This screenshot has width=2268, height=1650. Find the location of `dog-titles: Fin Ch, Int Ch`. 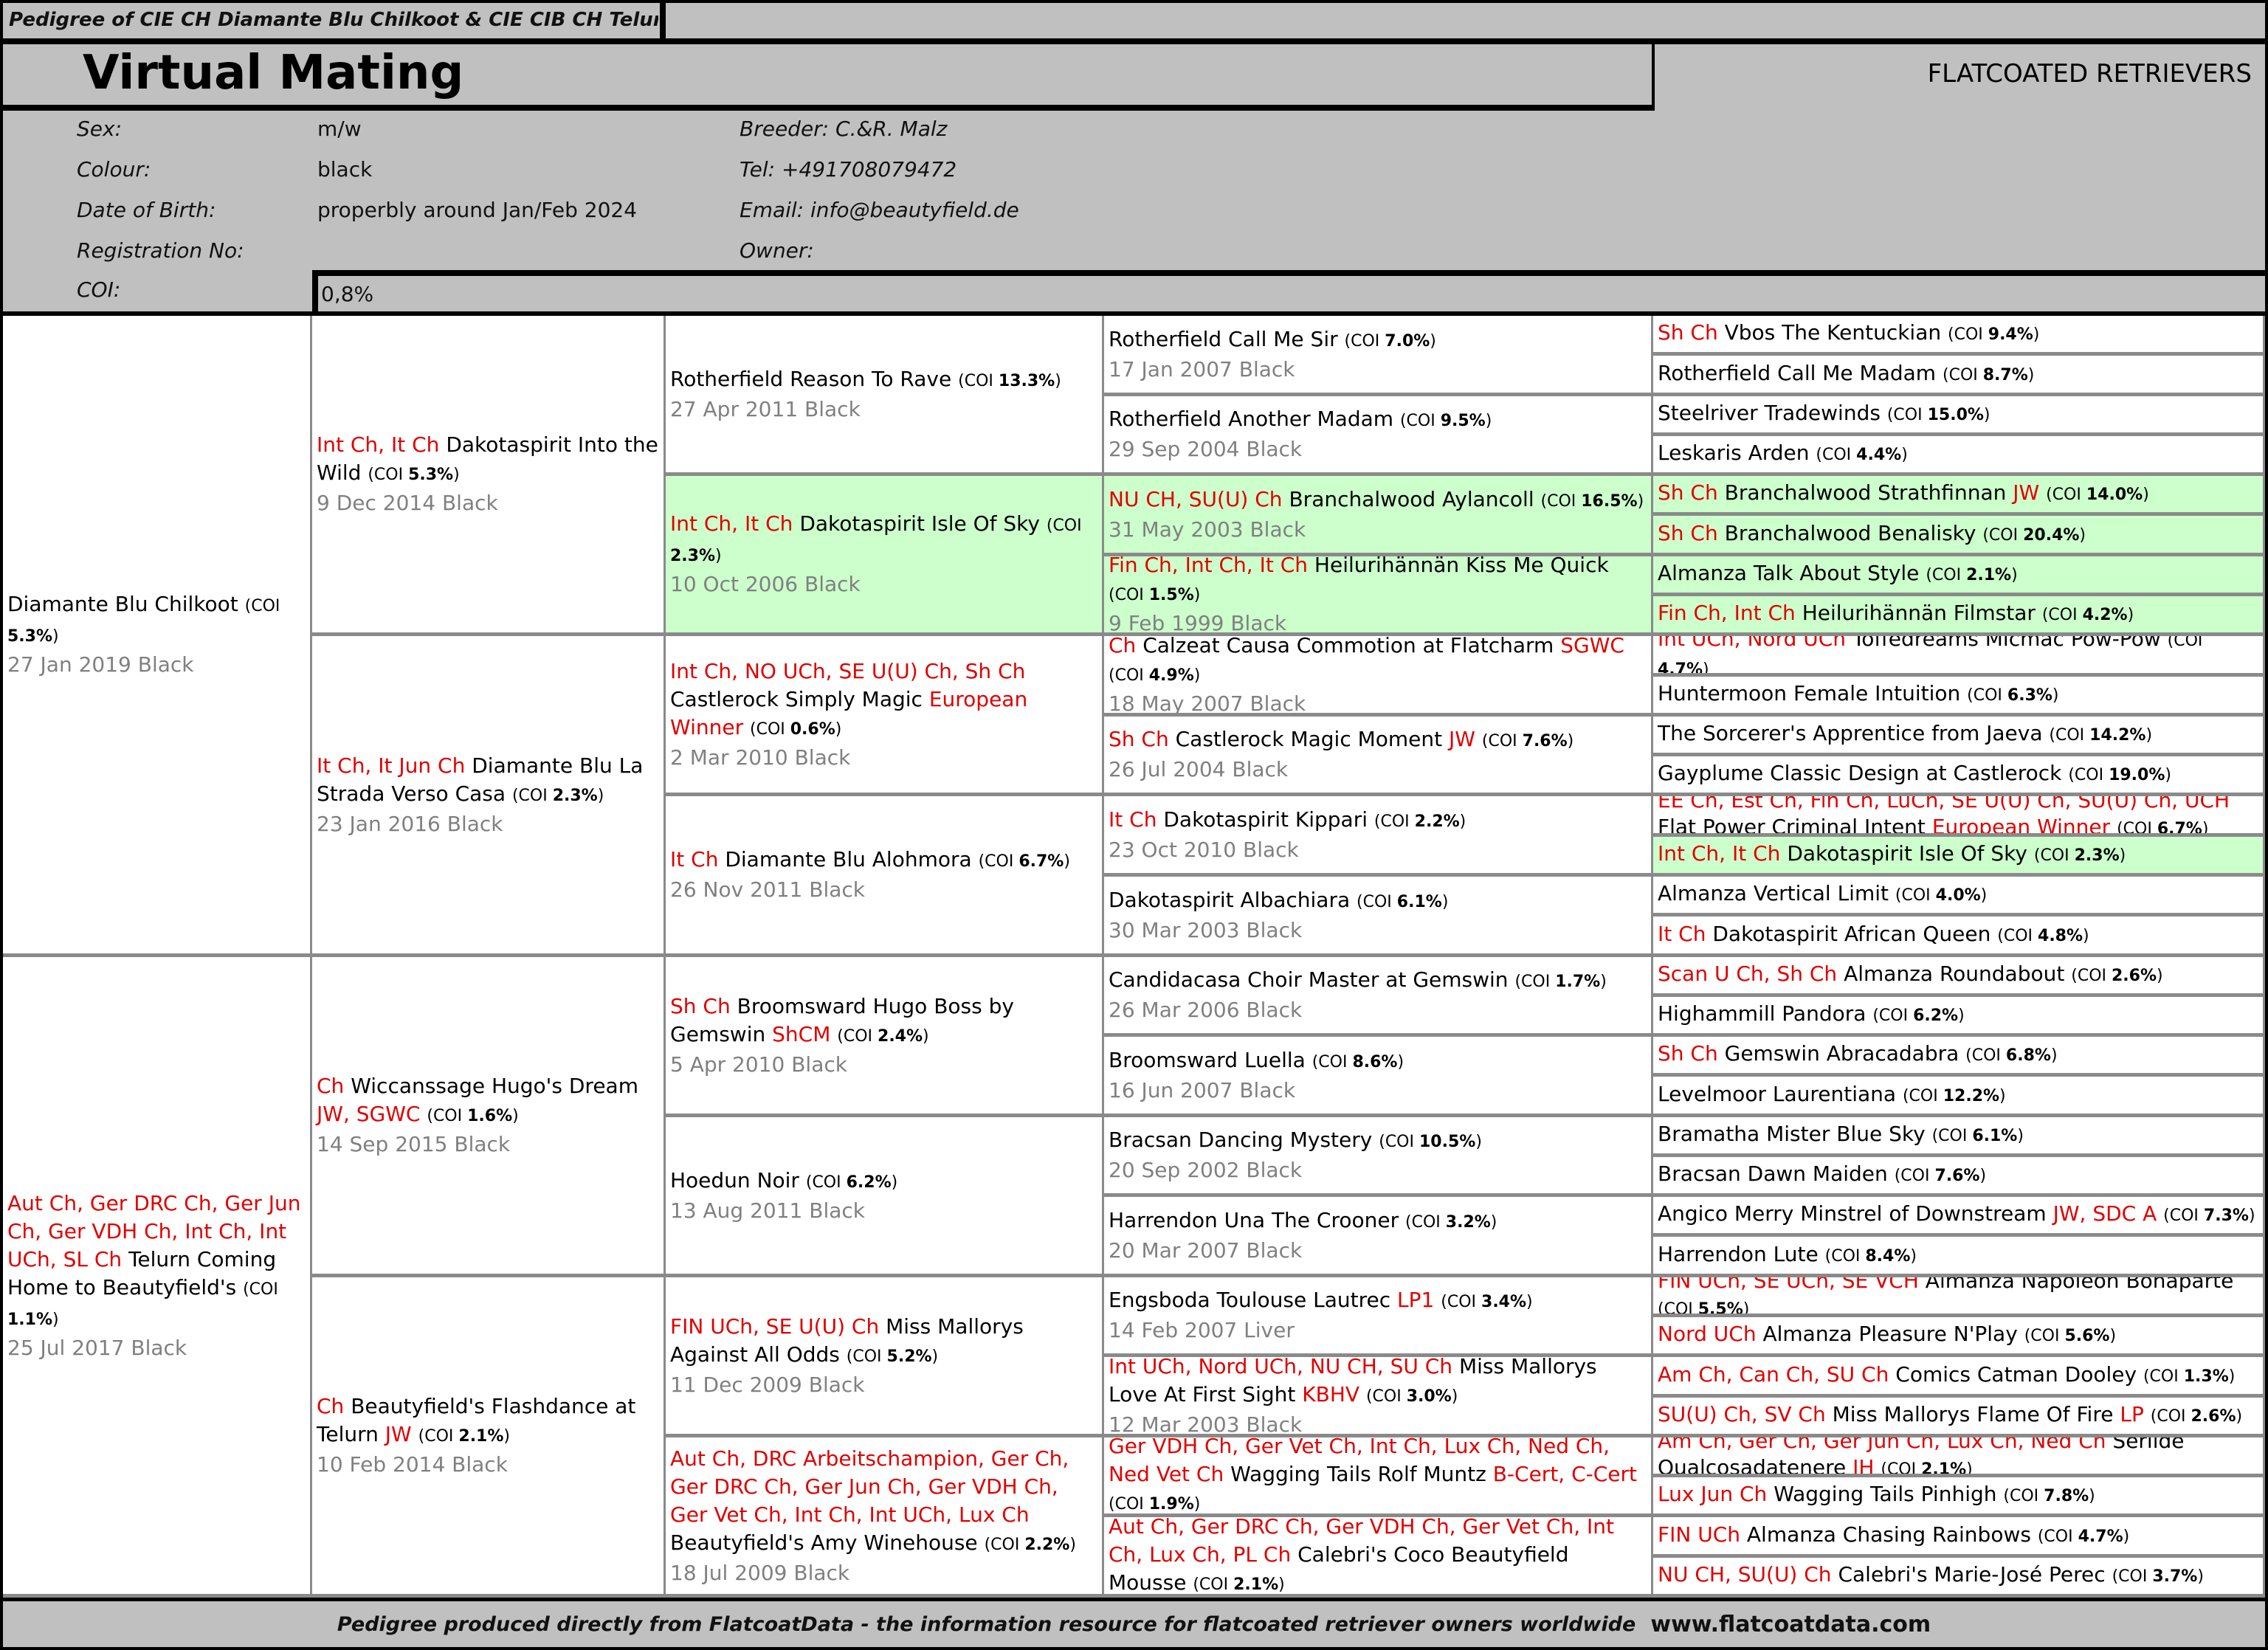

dog-titles: Fin Ch, Int Ch is located at coordinates (1727, 613).